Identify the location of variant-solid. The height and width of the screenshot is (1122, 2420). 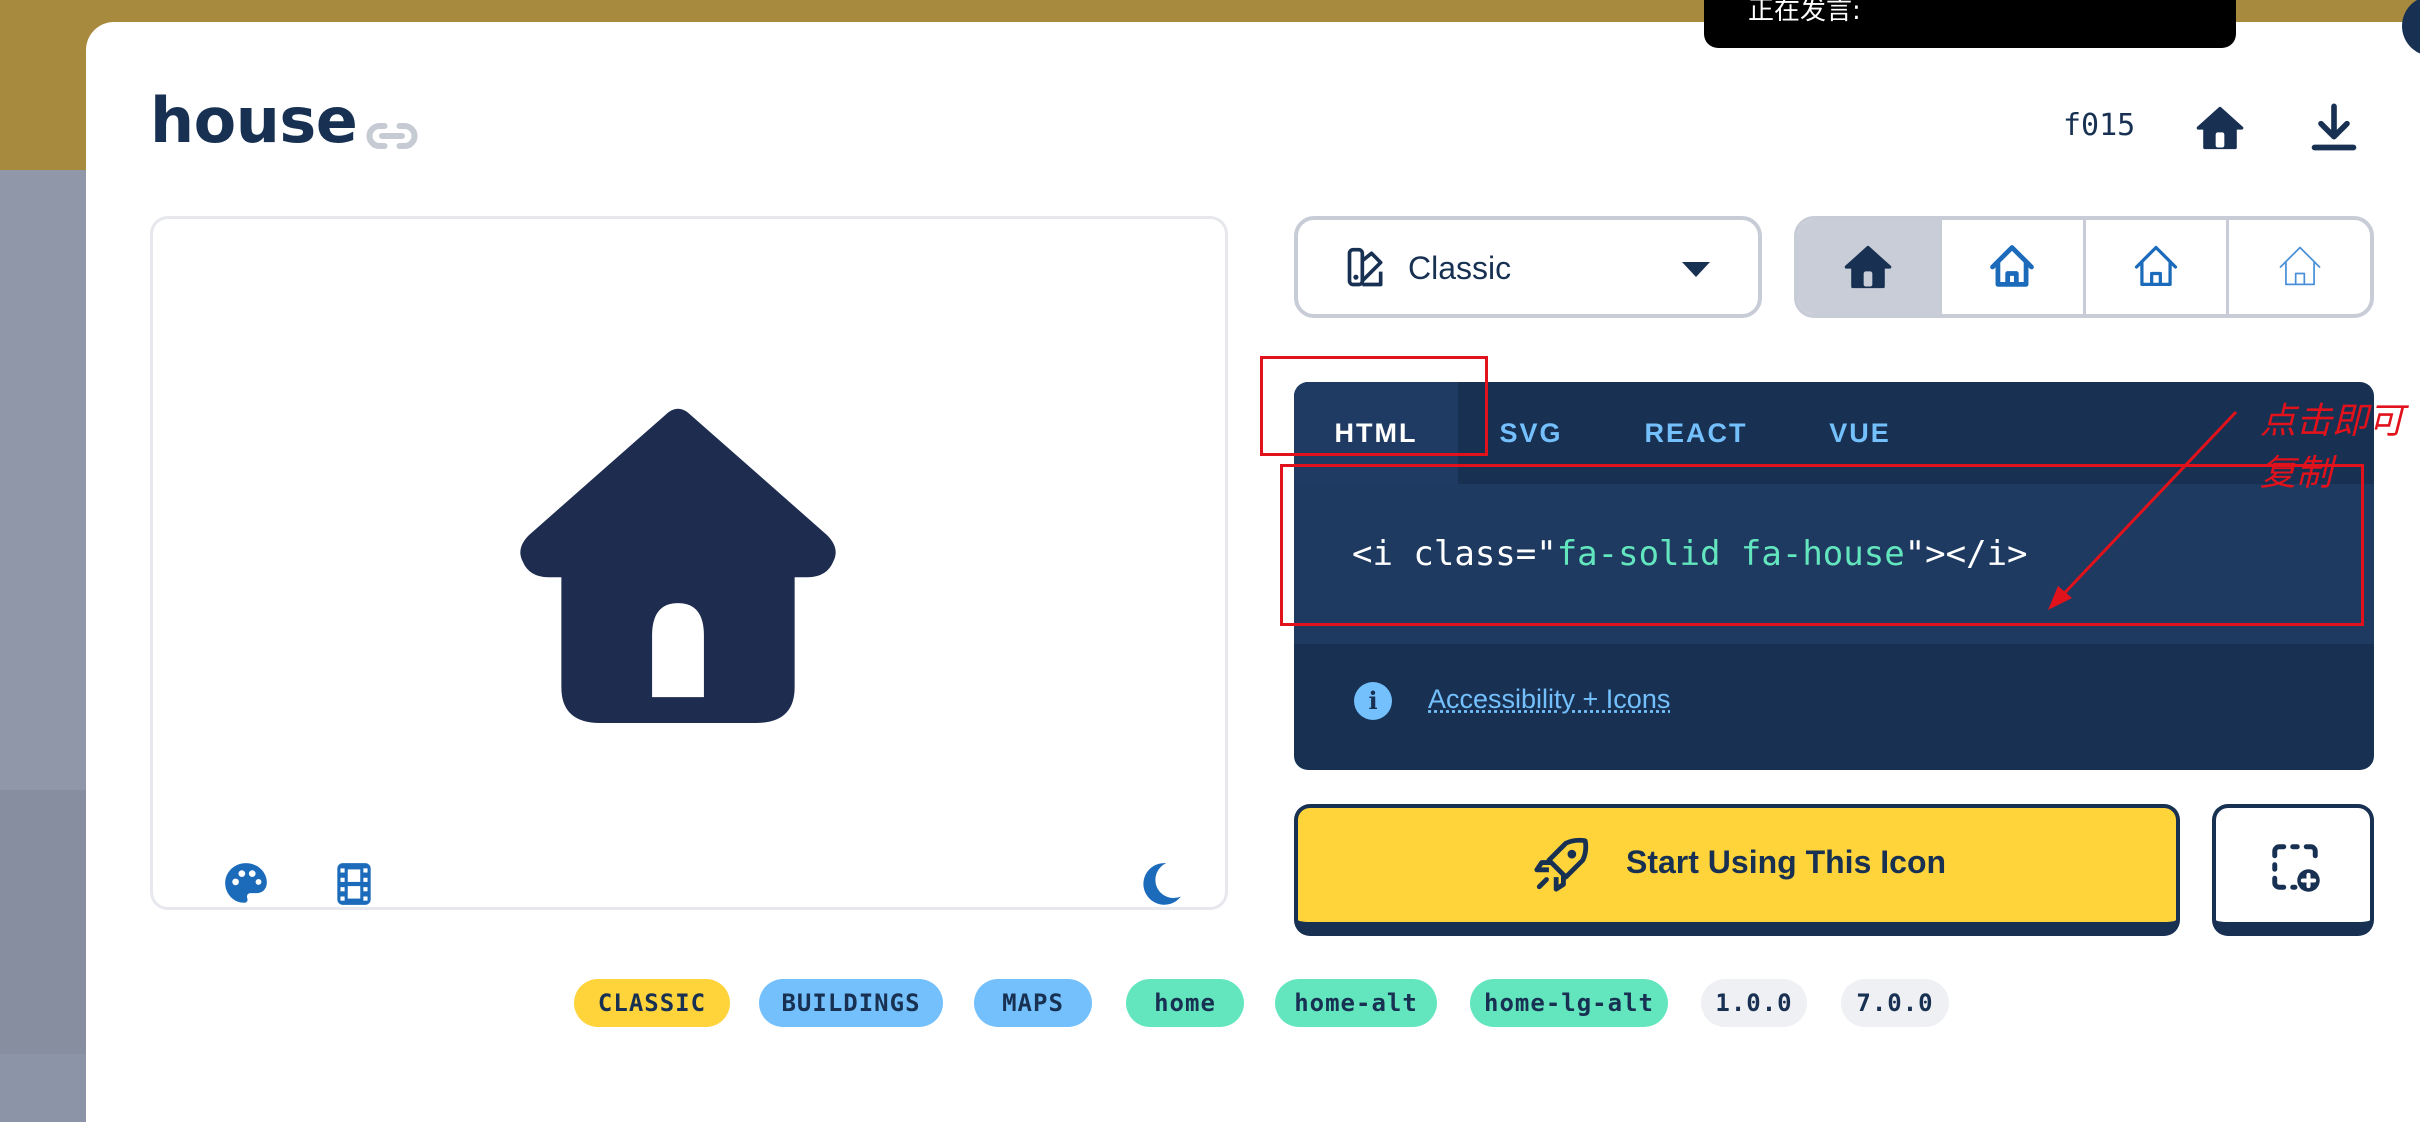
(1868, 267).